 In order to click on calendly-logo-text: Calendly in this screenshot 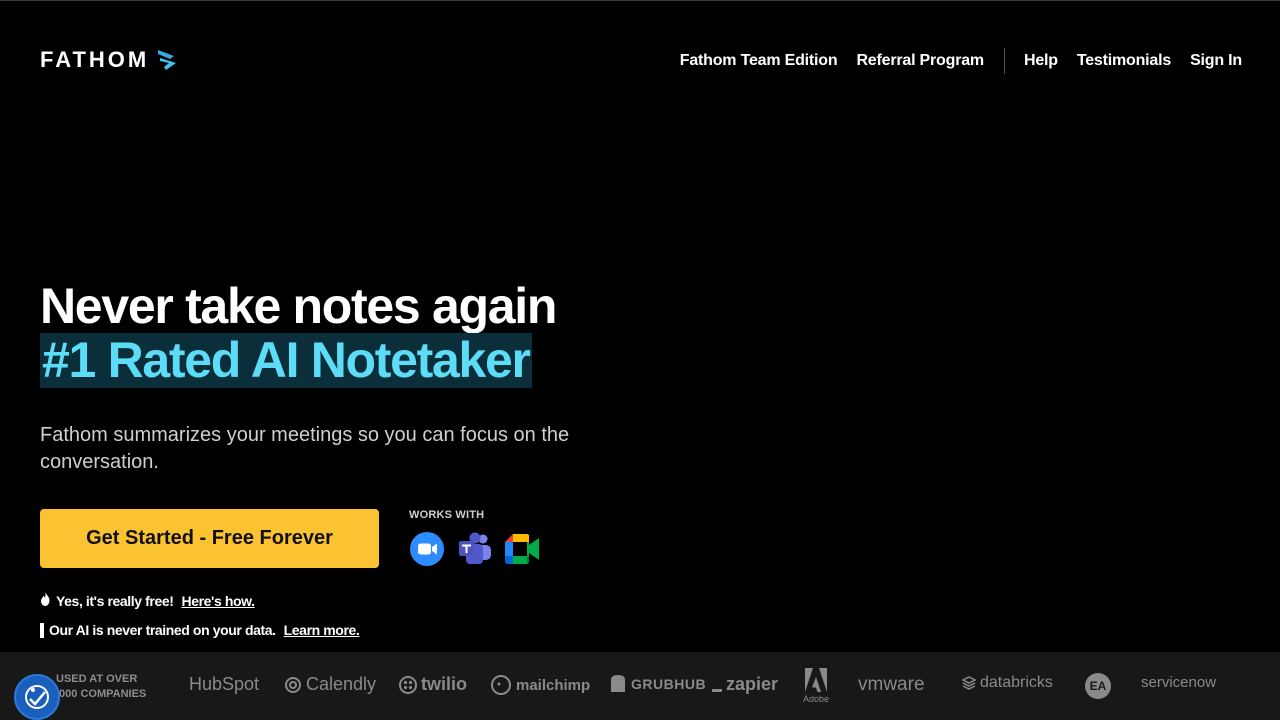, I will do `click(341, 684)`.